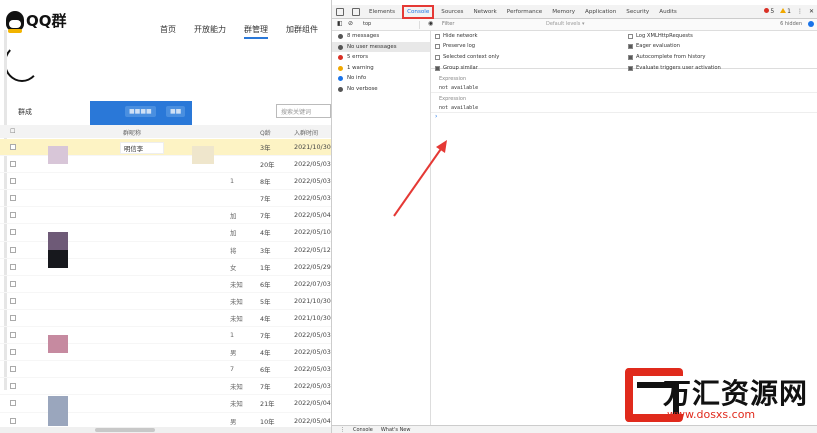 This screenshot has width=817, height=433. I want to click on nav-item-open: 开放能力, so click(210, 31).